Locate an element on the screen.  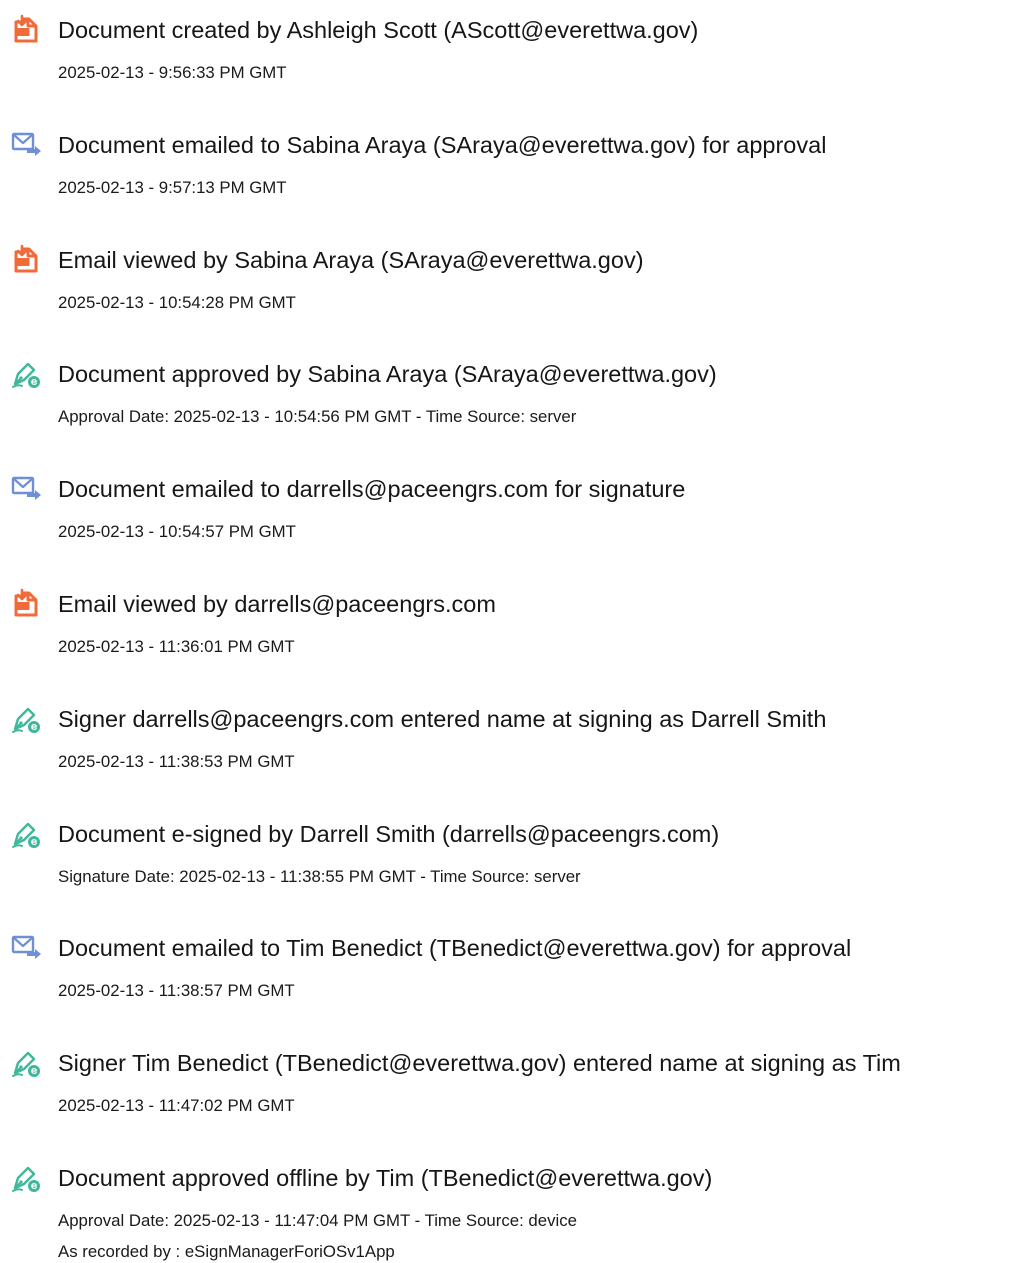
event-timestamp: 2025-02-13 - 9:56:33 PM GMT is located at coordinates (172, 72).